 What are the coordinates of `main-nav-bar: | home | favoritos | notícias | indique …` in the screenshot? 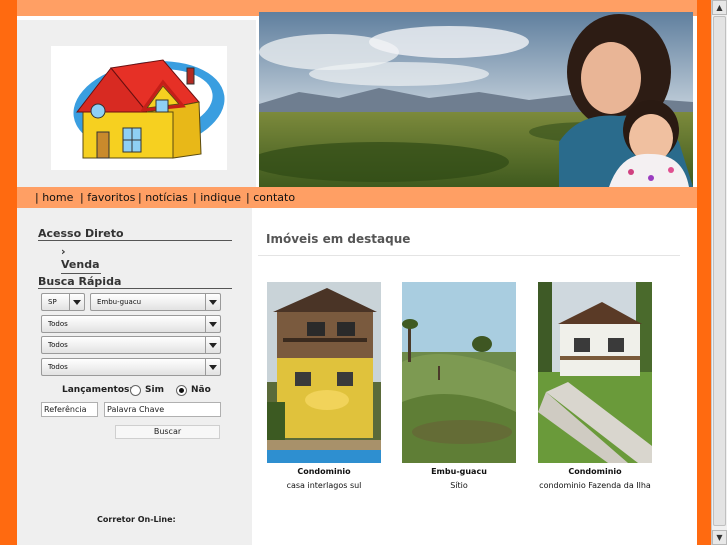 It's located at (357, 197).